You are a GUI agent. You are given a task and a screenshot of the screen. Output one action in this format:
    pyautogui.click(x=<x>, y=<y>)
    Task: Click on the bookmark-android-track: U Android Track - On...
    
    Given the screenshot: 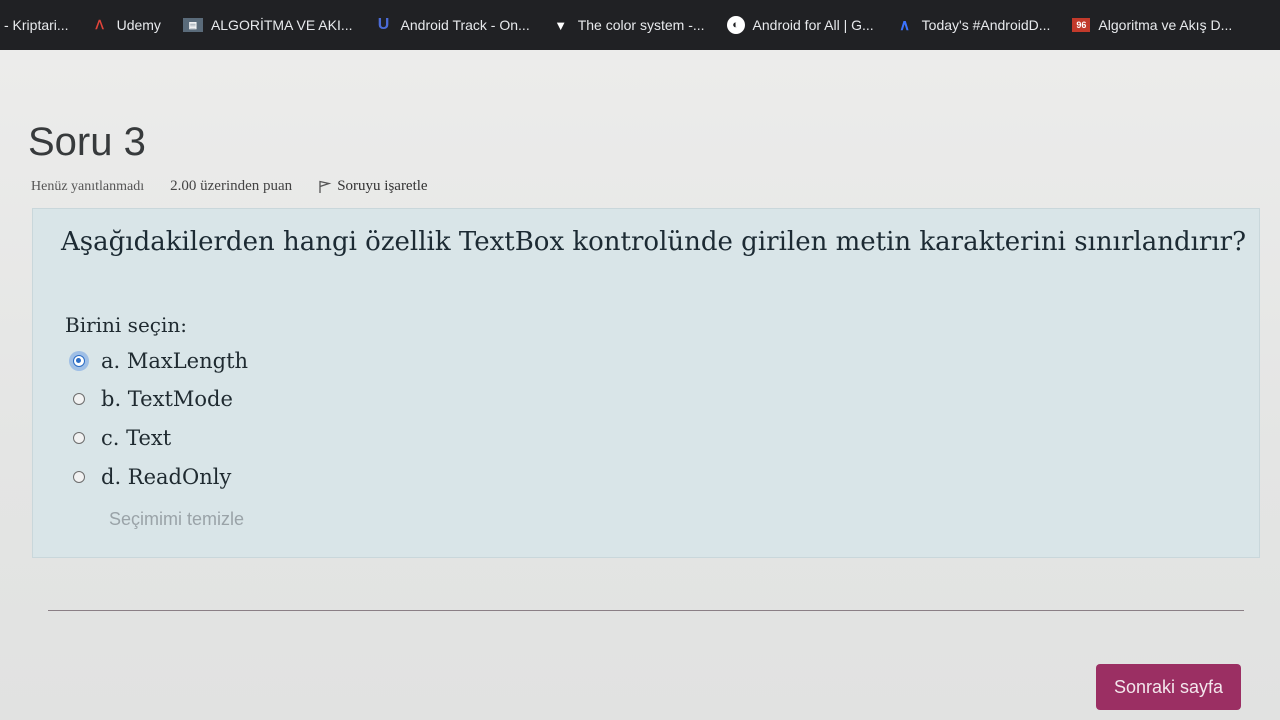 What is the action you would take?
    pyautogui.click(x=452, y=25)
    